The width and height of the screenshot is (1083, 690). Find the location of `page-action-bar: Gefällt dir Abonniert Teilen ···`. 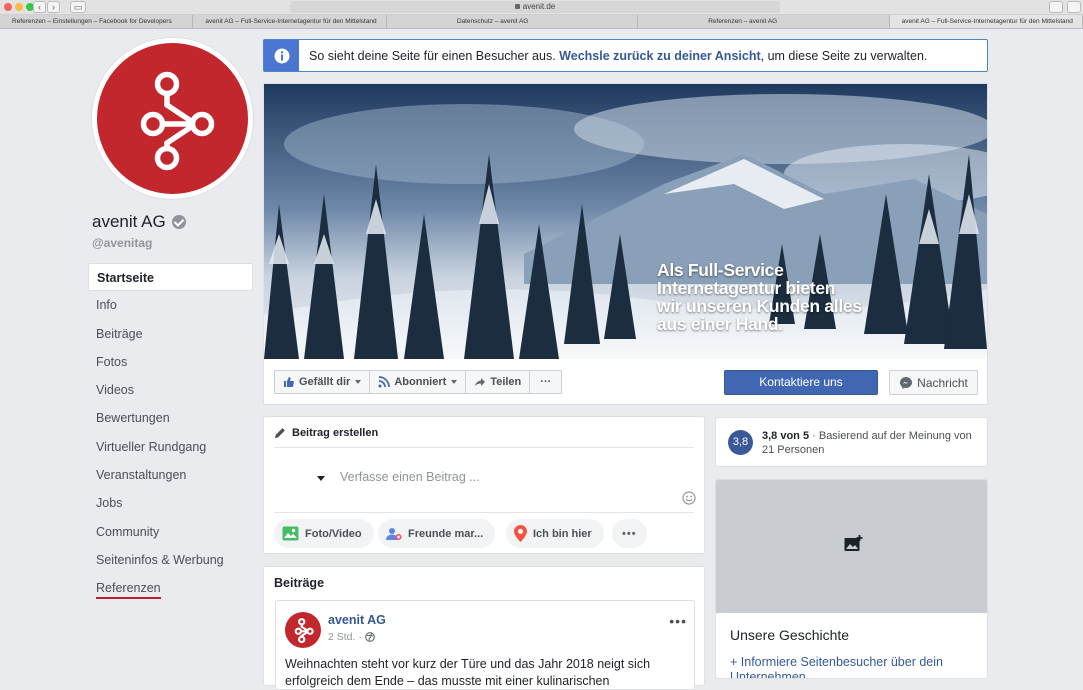

page-action-bar: Gefällt dir Abonniert Teilen ··· is located at coordinates (418, 382).